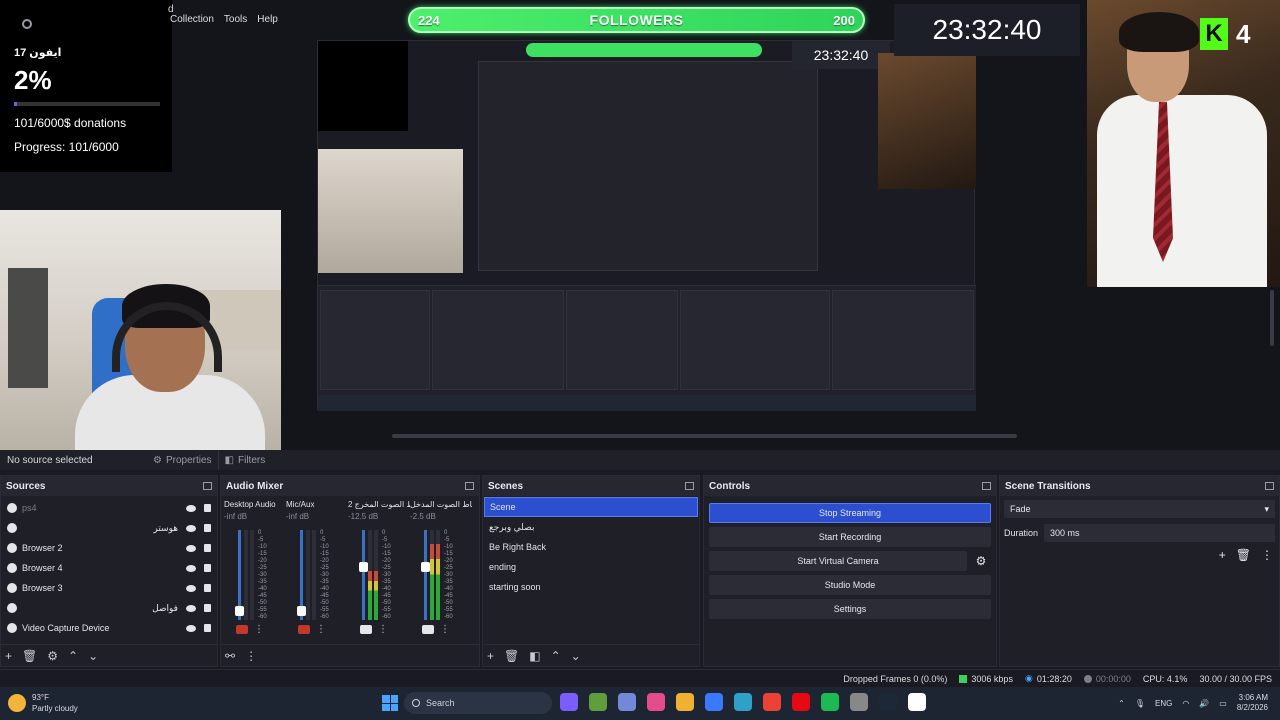  I want to click on scene-item: بصلي وبرجع, so click(591, 527).